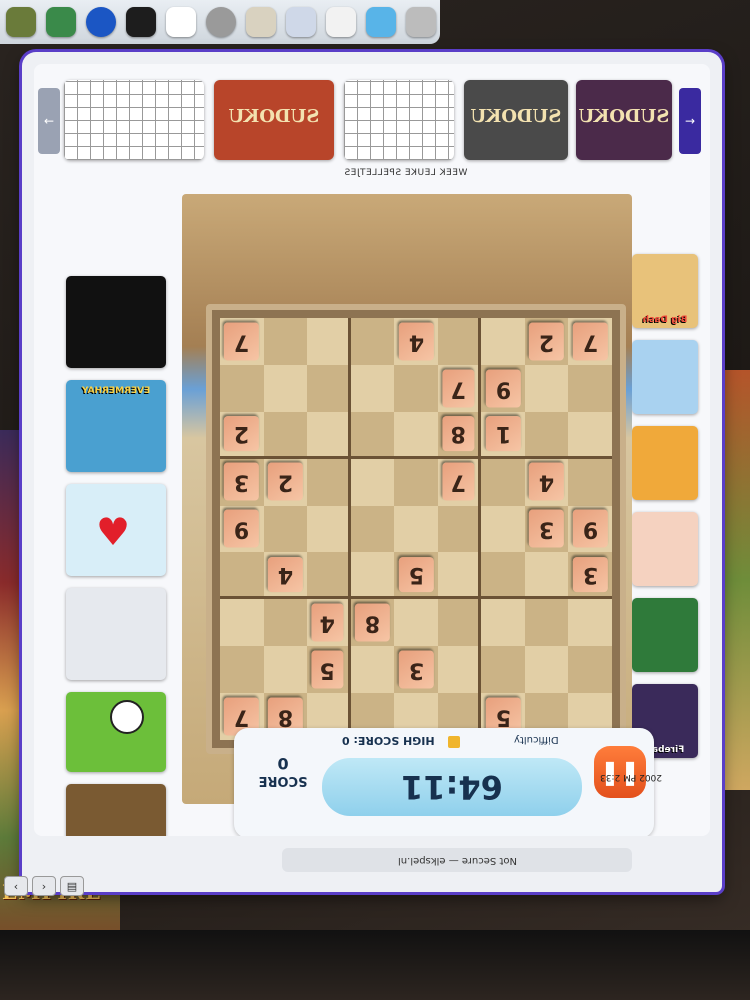 Image resolution: width=750 pixels, height=1000 pixels. Describe the element at coordinates (665, 291) in the screenshot. I see `game-tile: Big Dash` at that location.